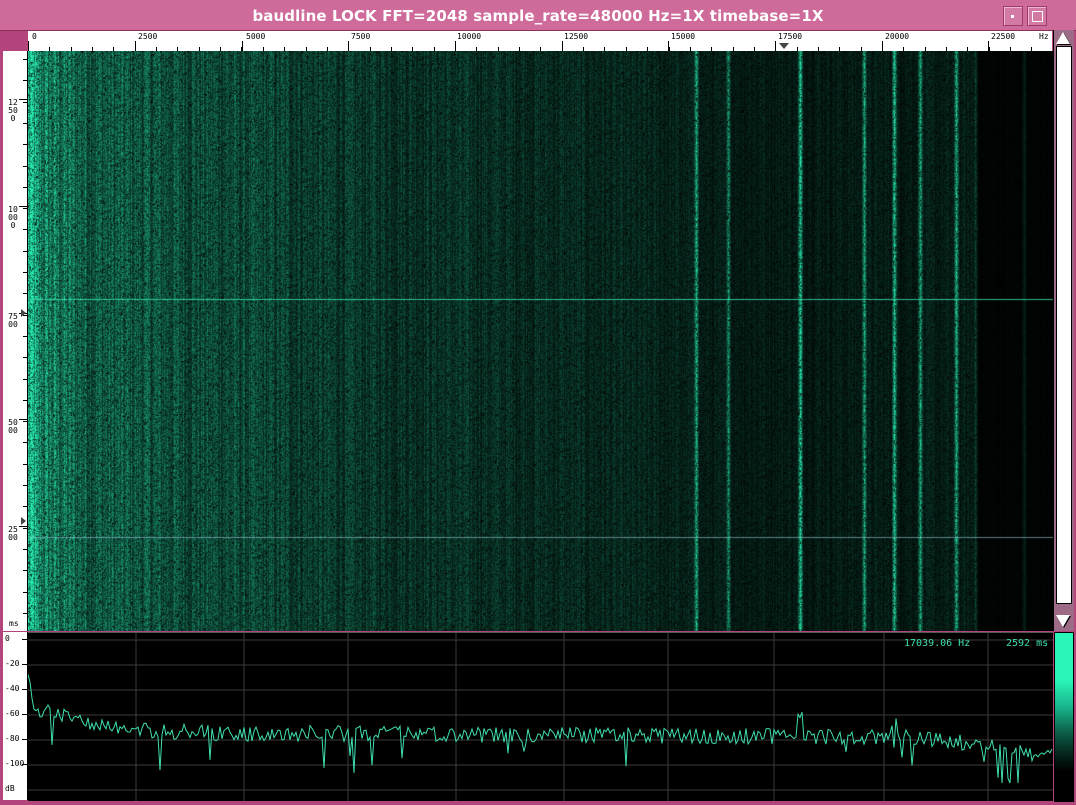 This screenshot has width=1076, height=805. Describe the element at coordinates (790, 36) in the screenshot. I see `freq-tick-label: 17500` at that location.